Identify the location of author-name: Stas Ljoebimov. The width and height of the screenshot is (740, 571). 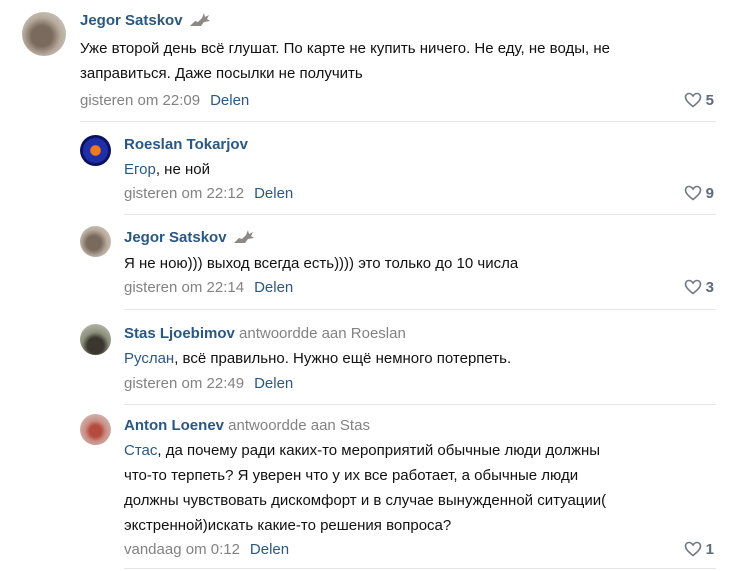
(179, 333).